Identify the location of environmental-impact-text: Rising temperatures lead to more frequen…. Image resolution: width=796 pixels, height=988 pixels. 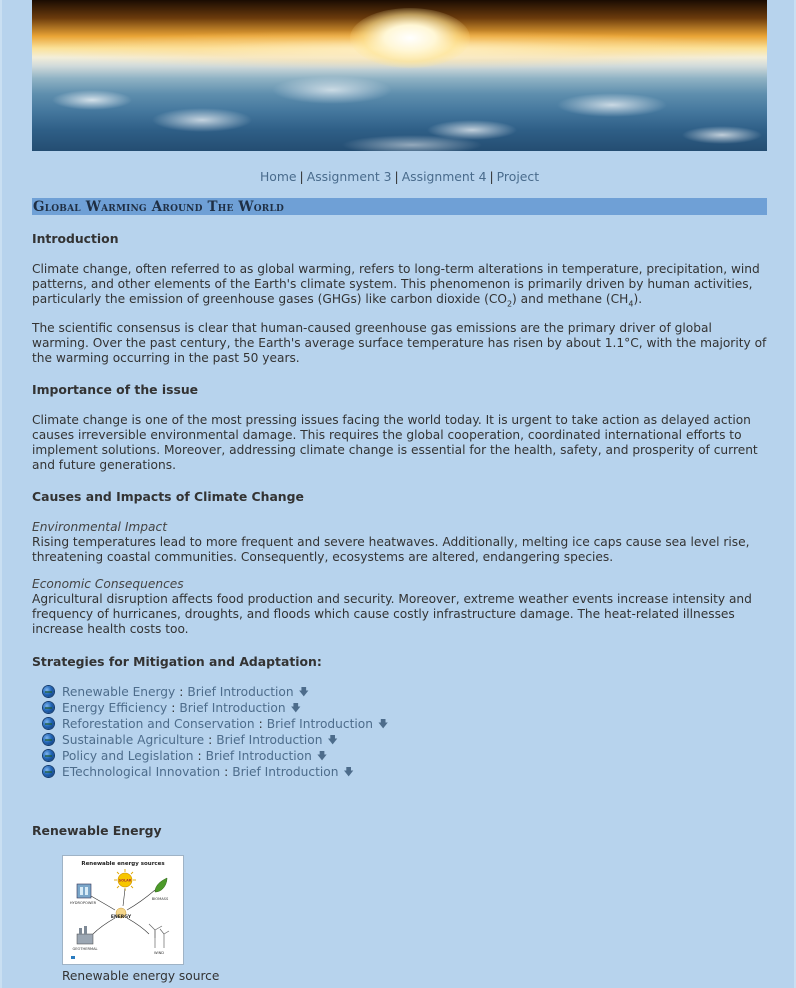
(391, 549).